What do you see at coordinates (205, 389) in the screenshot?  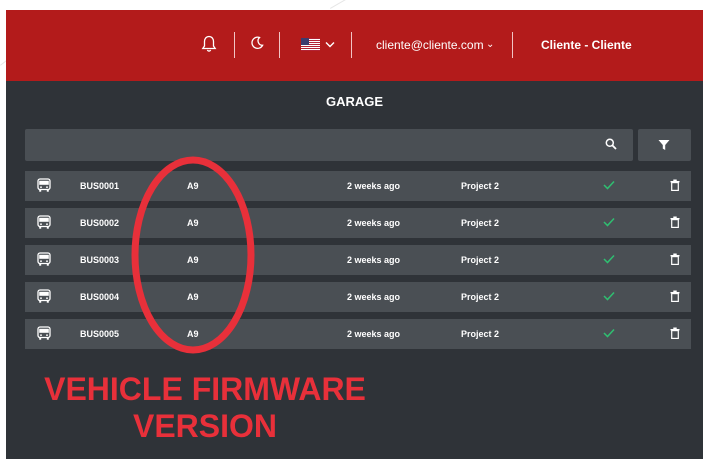 I see `annotation-line-1: VEHICLE FIRMWARE` at bounding box center [205, 389].